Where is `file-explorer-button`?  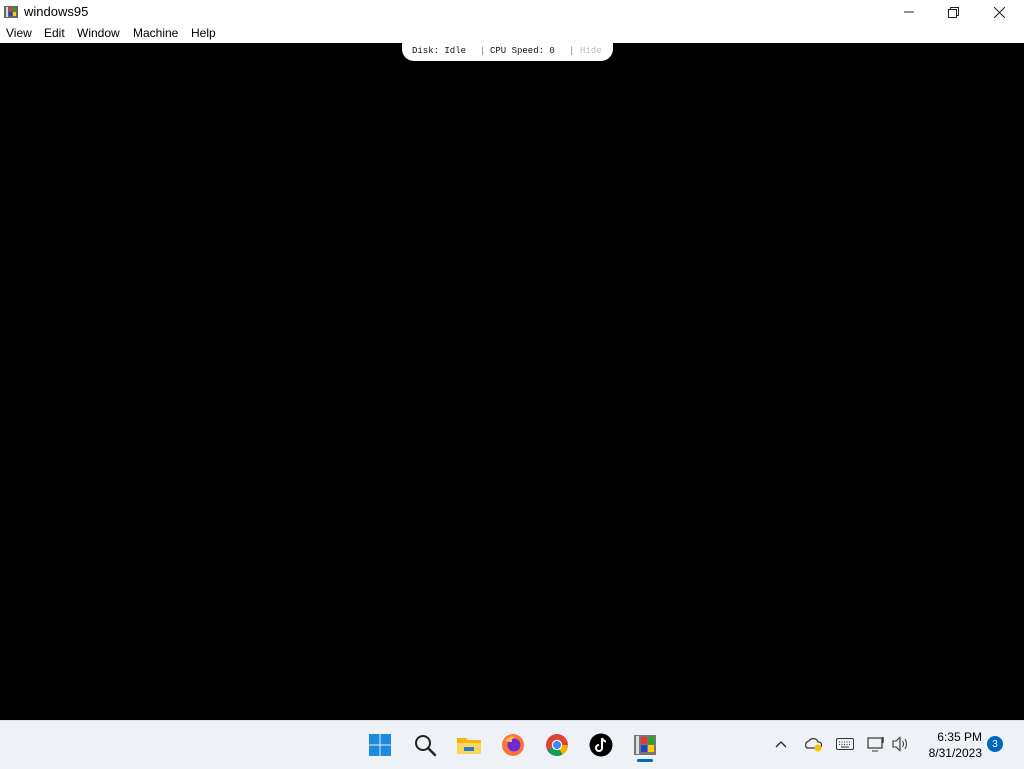 file-explorer-button is located at coordinates (469, 745).